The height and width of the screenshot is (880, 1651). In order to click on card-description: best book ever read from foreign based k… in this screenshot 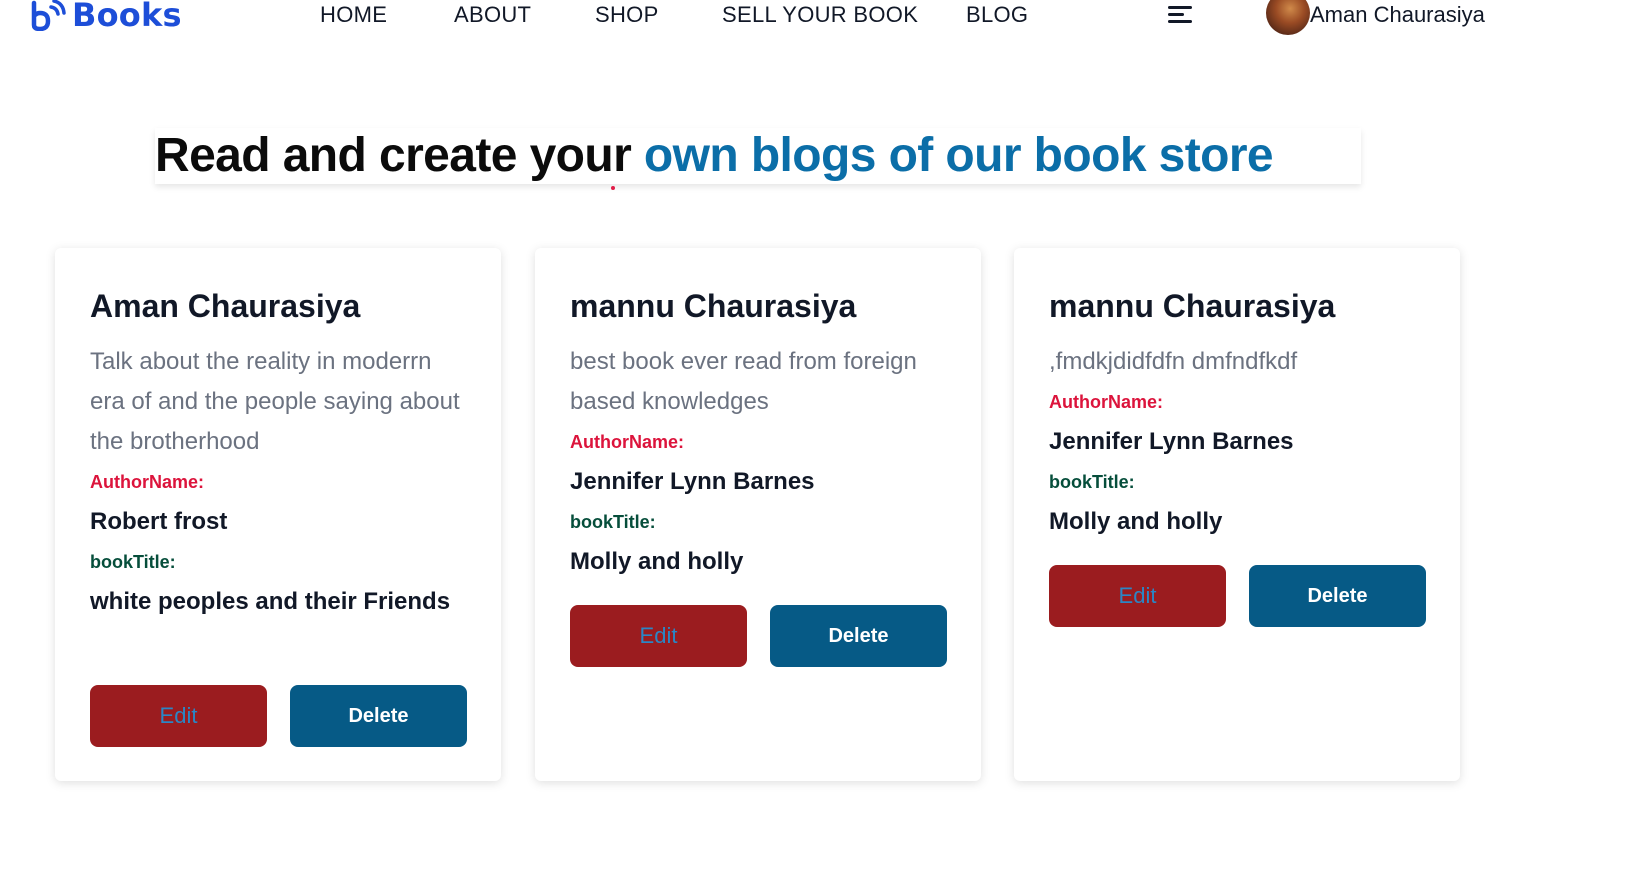, I will do `click(743, 381)`.